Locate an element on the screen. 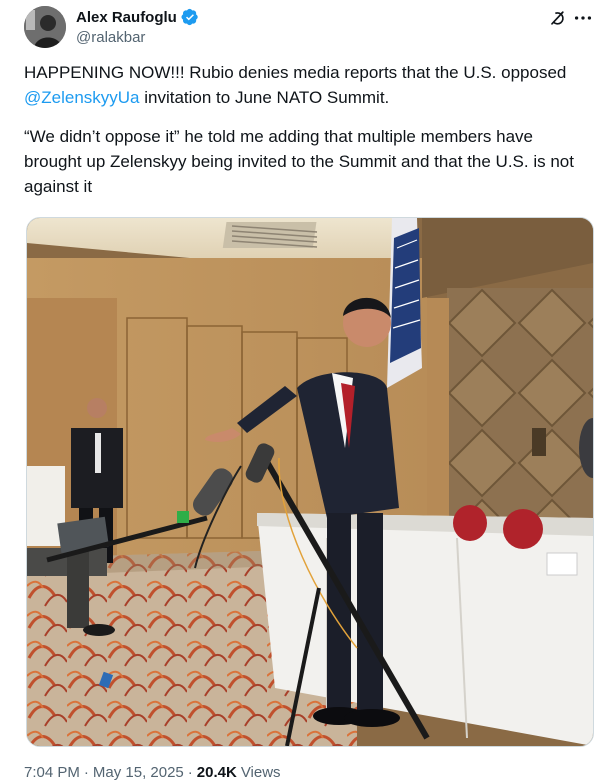  display-name: Alex Raufoglu is located at coordinates (126, 17).